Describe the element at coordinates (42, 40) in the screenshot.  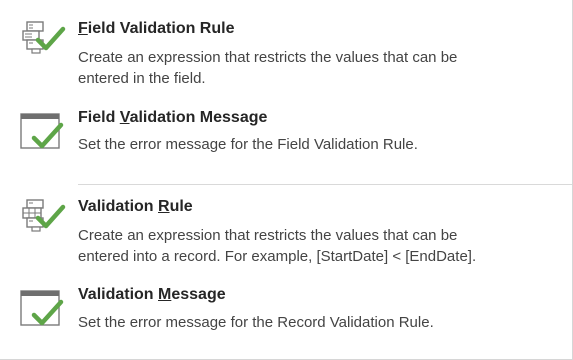
I see `validation-rule-icon` at that location.